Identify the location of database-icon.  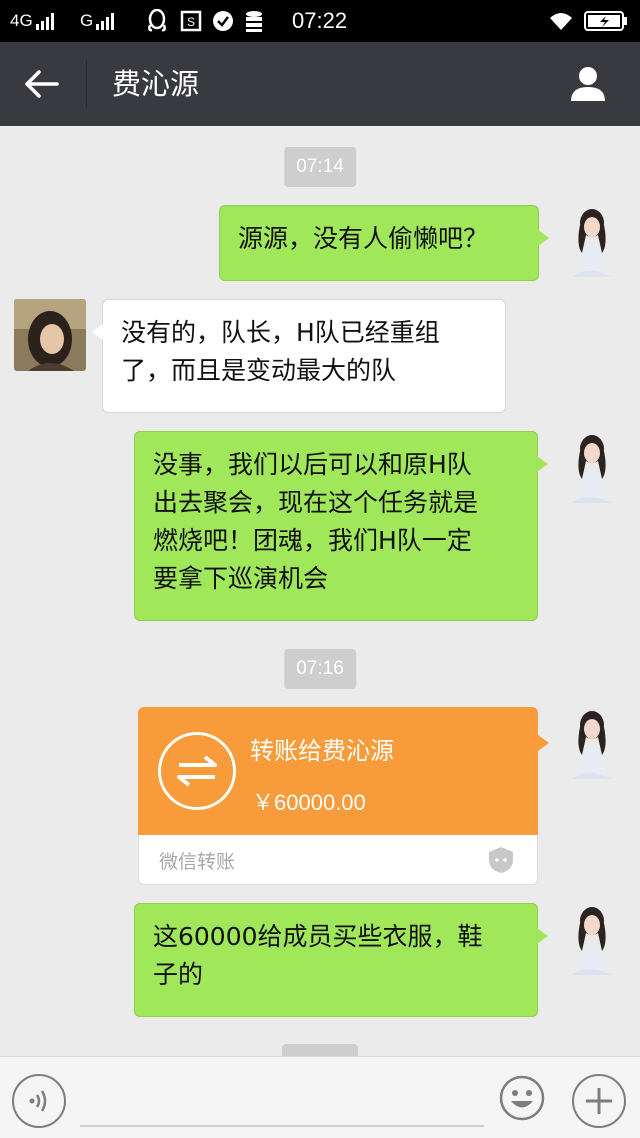
(254, 21).